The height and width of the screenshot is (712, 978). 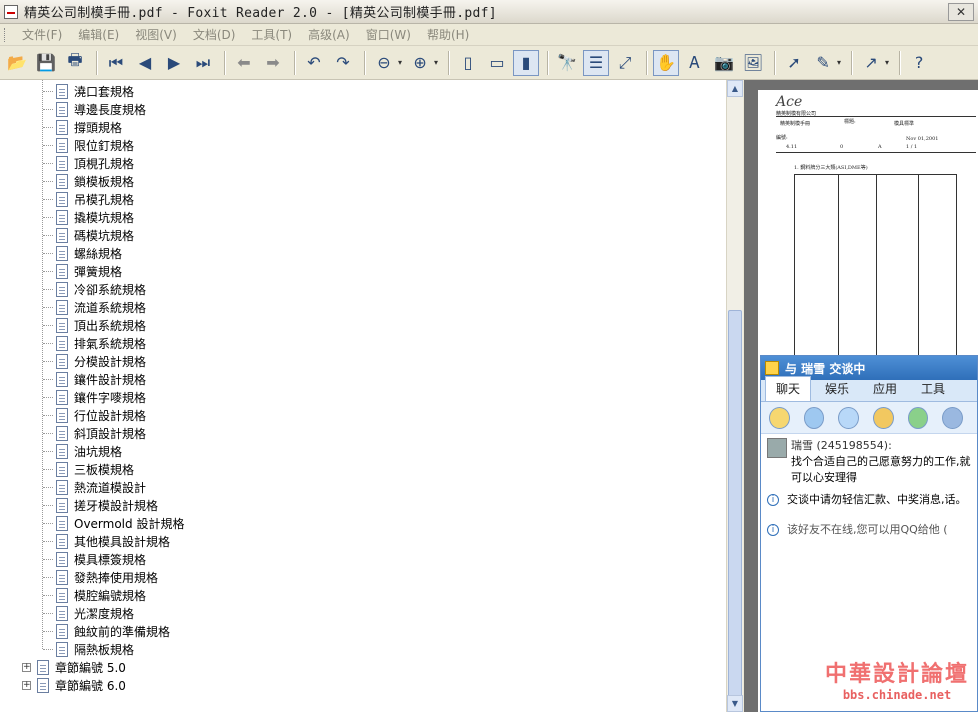 What do you see at coordinates (89, 253) in the screenshot?
I see `bookmark-item: 螺絲規格` at bounding box center [89, 253].